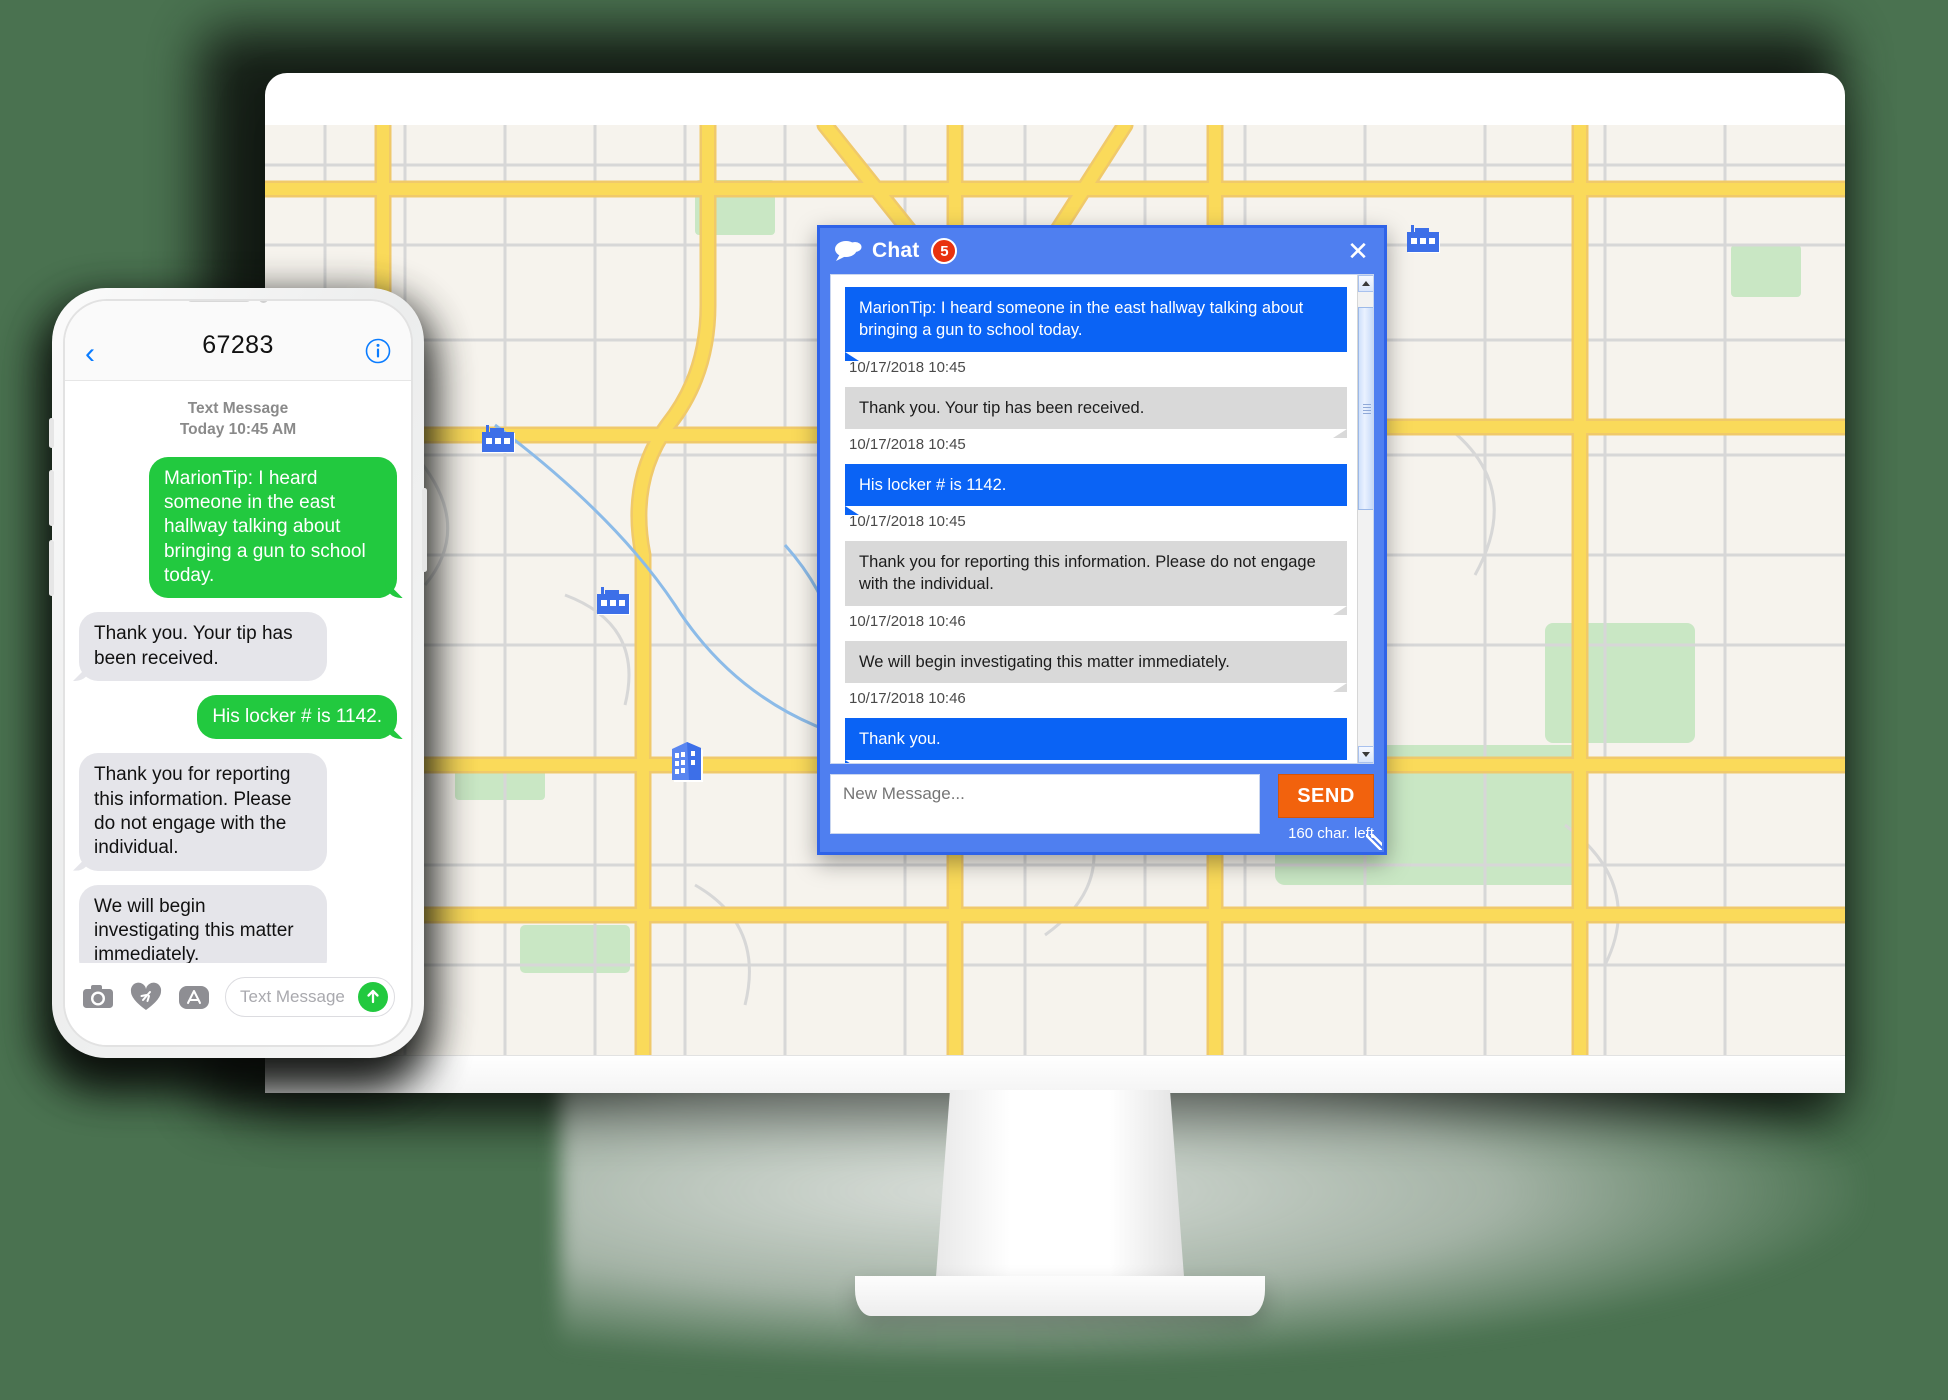 Image resolution: width=1948 pixels, height=1400 pixels. Describe the element at coordinates (98, 997) in the screenshot. I see `camera-icon` at that location.